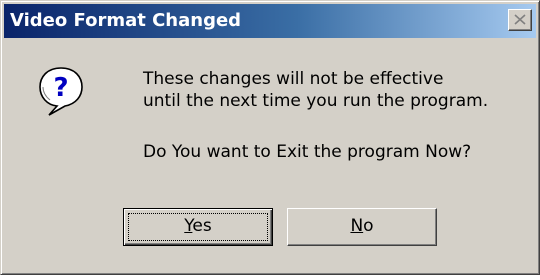 The width and height of the screenshot is (540, 280). I want to click on close-icon, so click(520, 19).